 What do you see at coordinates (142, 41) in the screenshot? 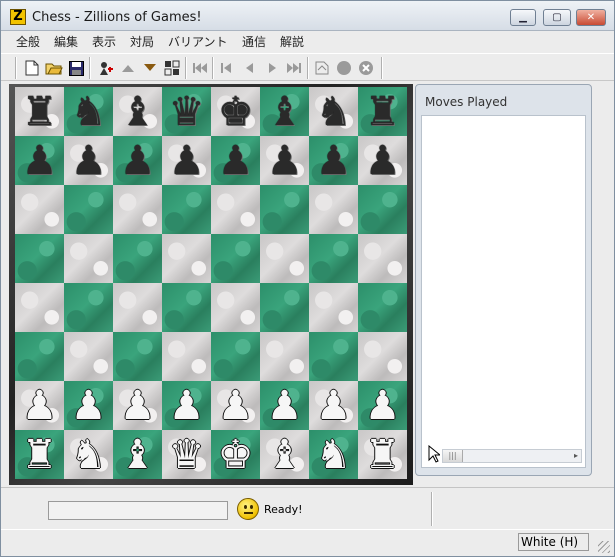
I see `menu-game: 対局` at bounding box center [142, 41].